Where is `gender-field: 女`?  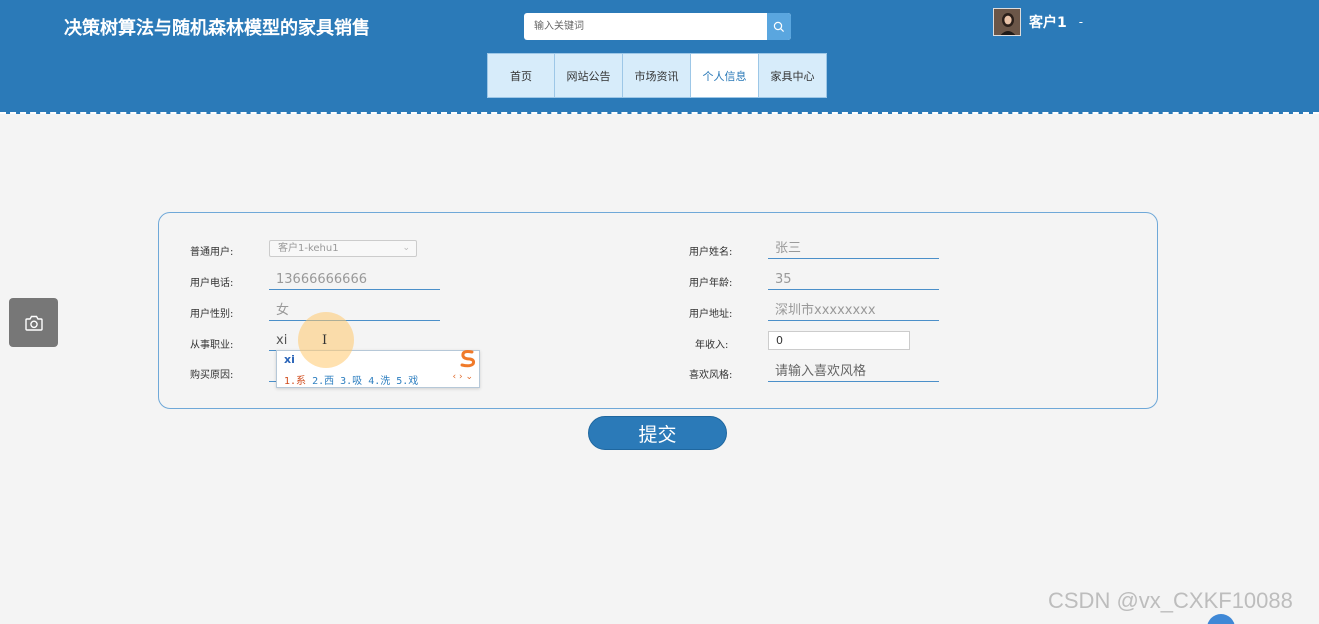 gender-field: 女 is located at coordinates (354, 311).